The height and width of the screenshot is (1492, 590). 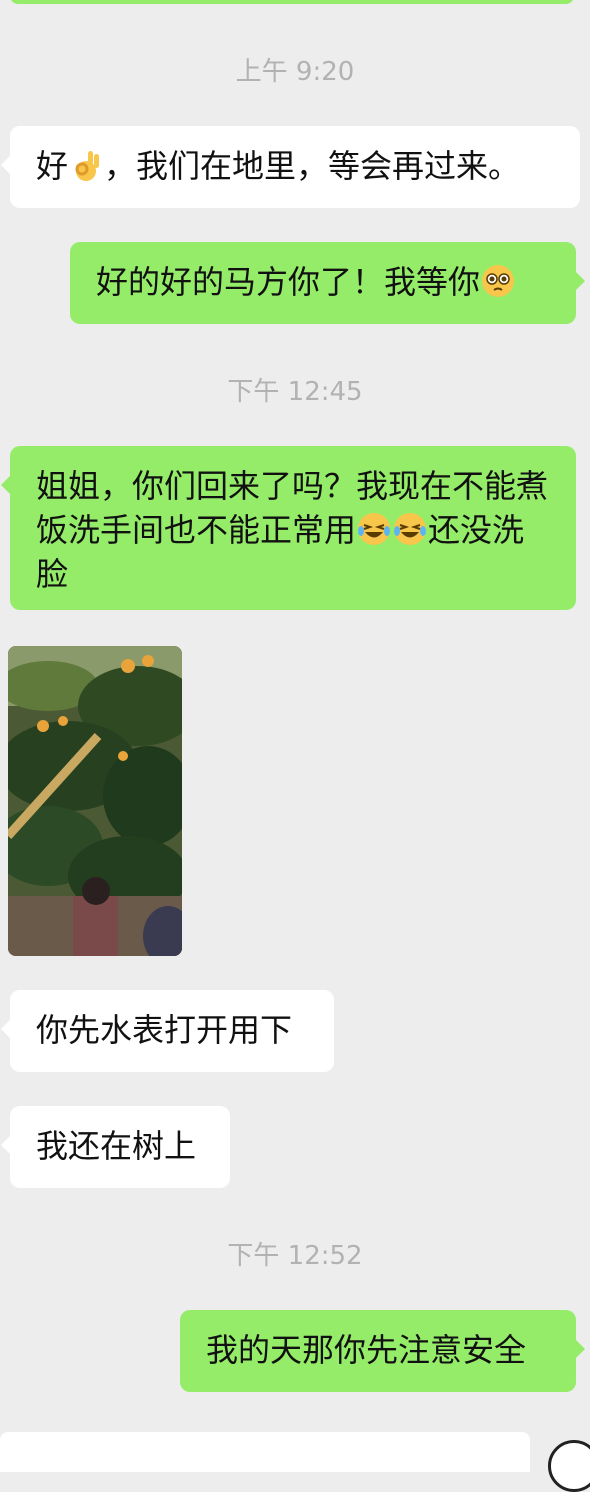 What do you see at coordinates (366, 1350) in the screenshot?
I see `message-text: 我的天那你先注意安全` at bounding box center [366, 1350].